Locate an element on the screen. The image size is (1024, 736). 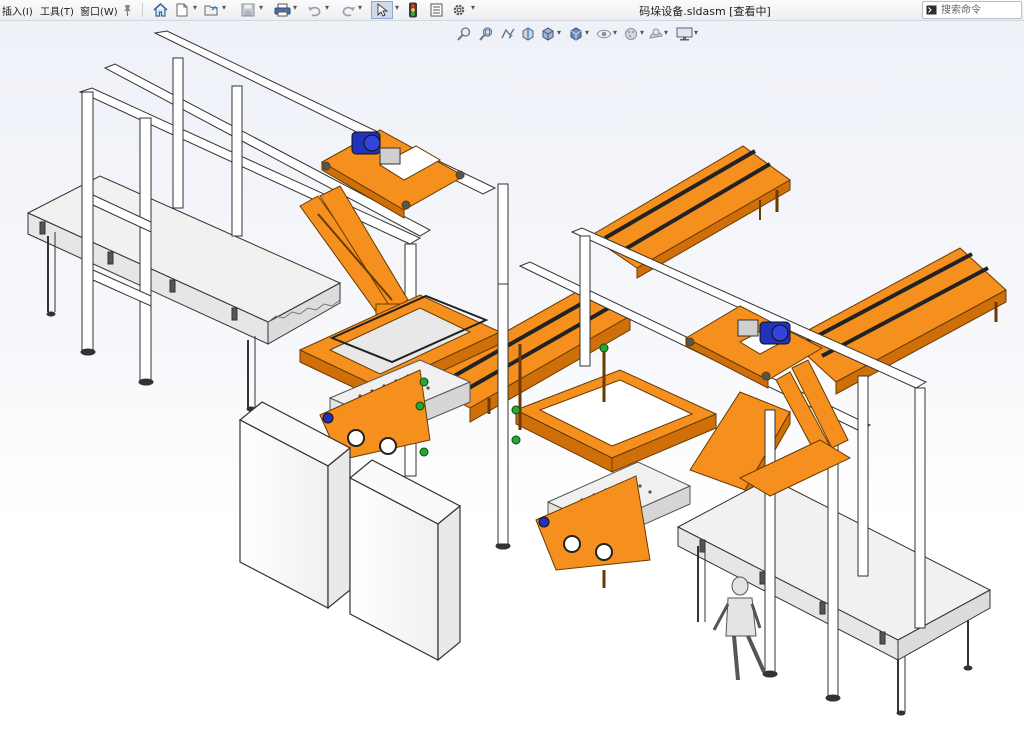
rebuild-icon is located at coordinates (413, 10).